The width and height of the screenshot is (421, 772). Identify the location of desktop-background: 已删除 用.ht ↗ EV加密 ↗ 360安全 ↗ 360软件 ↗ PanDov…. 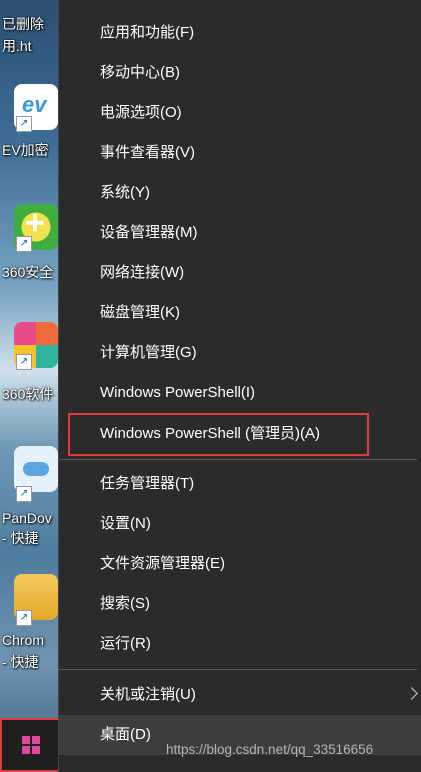
(31, 386).